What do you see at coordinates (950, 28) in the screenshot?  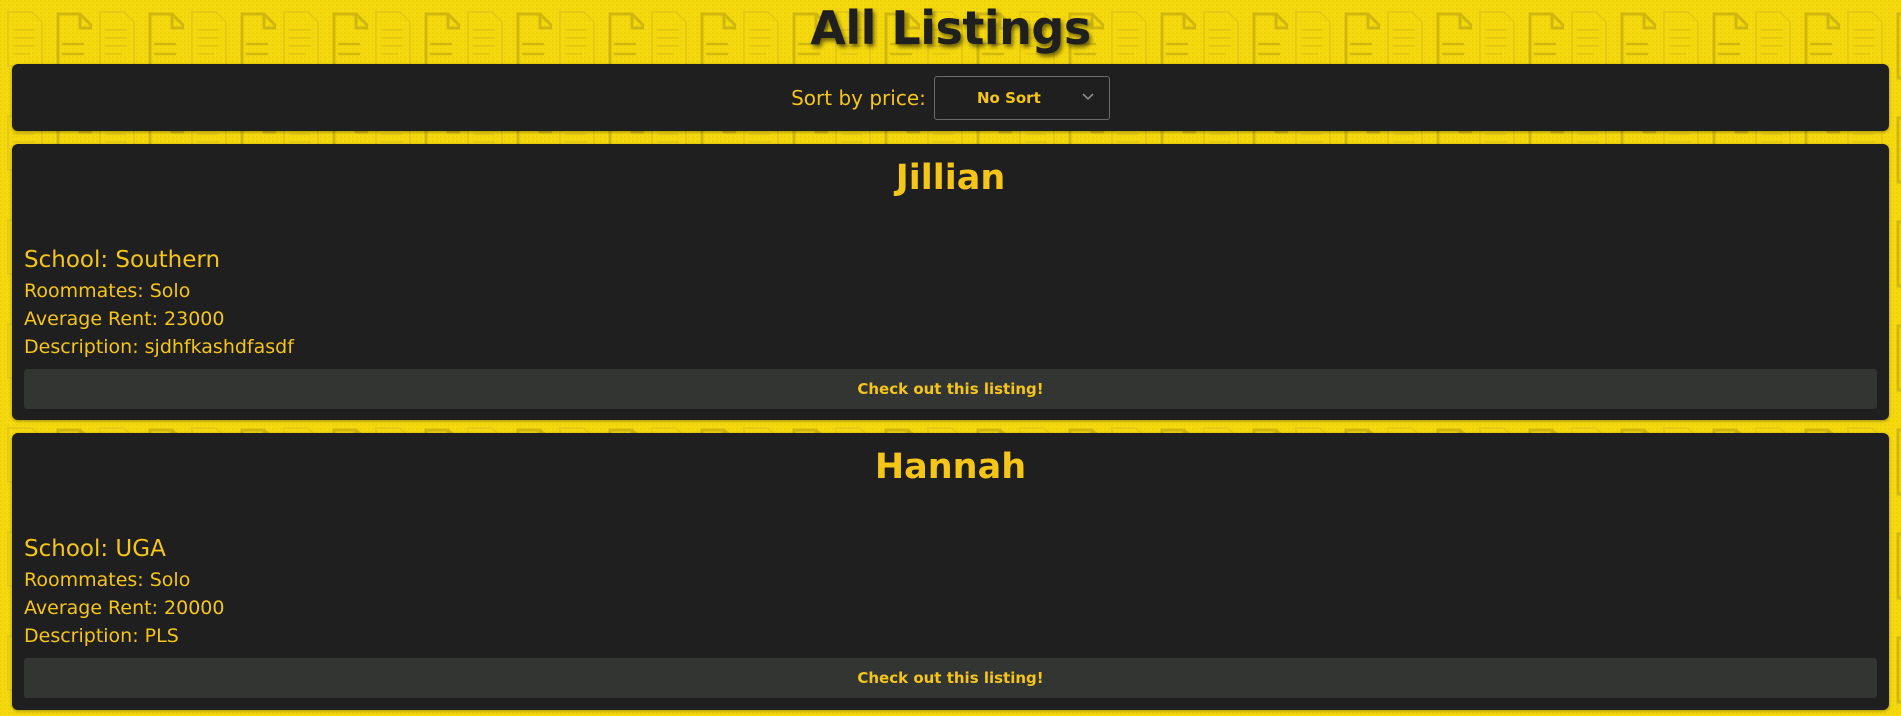 I see `page-title: All Listings` at bounding box center [950, 28].